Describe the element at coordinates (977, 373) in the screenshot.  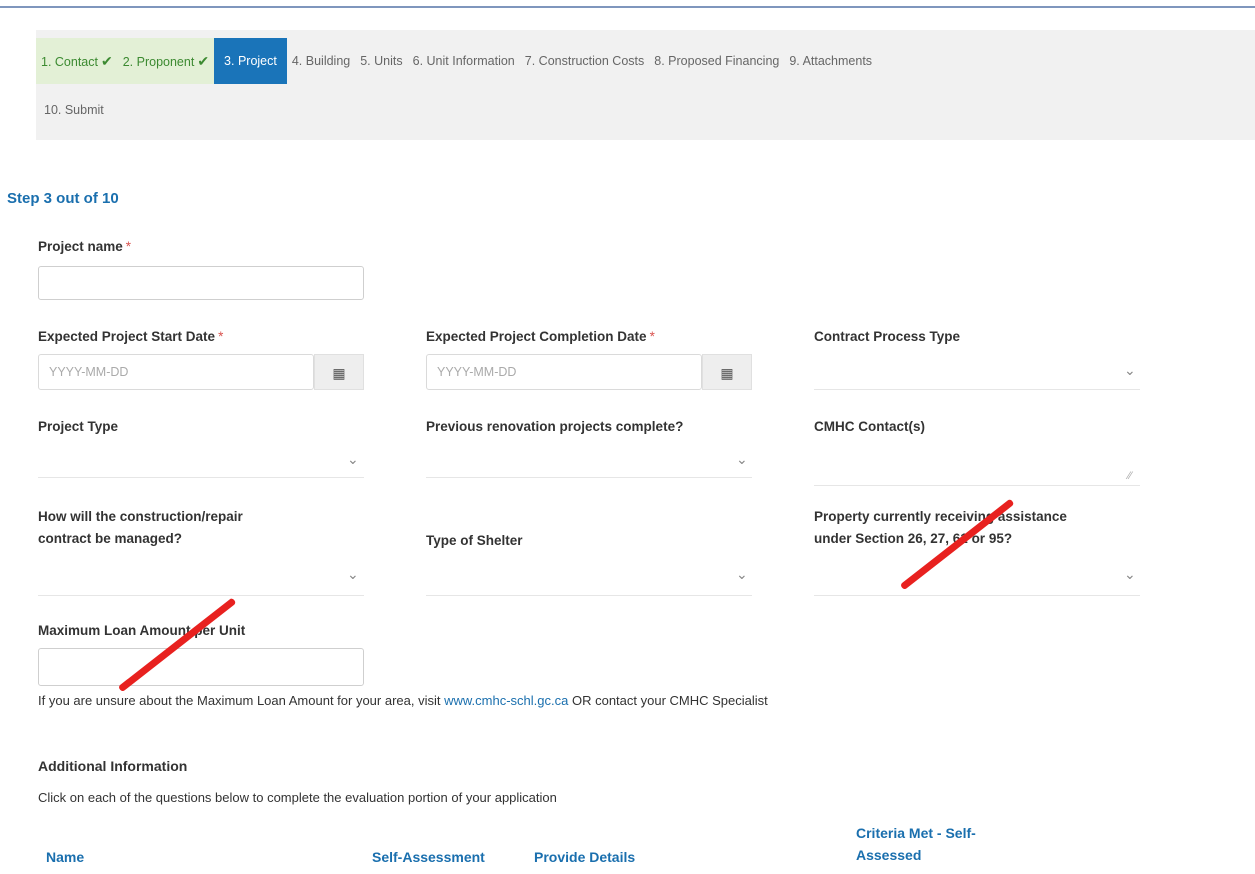
I see `contract-process-type-select` at that location.